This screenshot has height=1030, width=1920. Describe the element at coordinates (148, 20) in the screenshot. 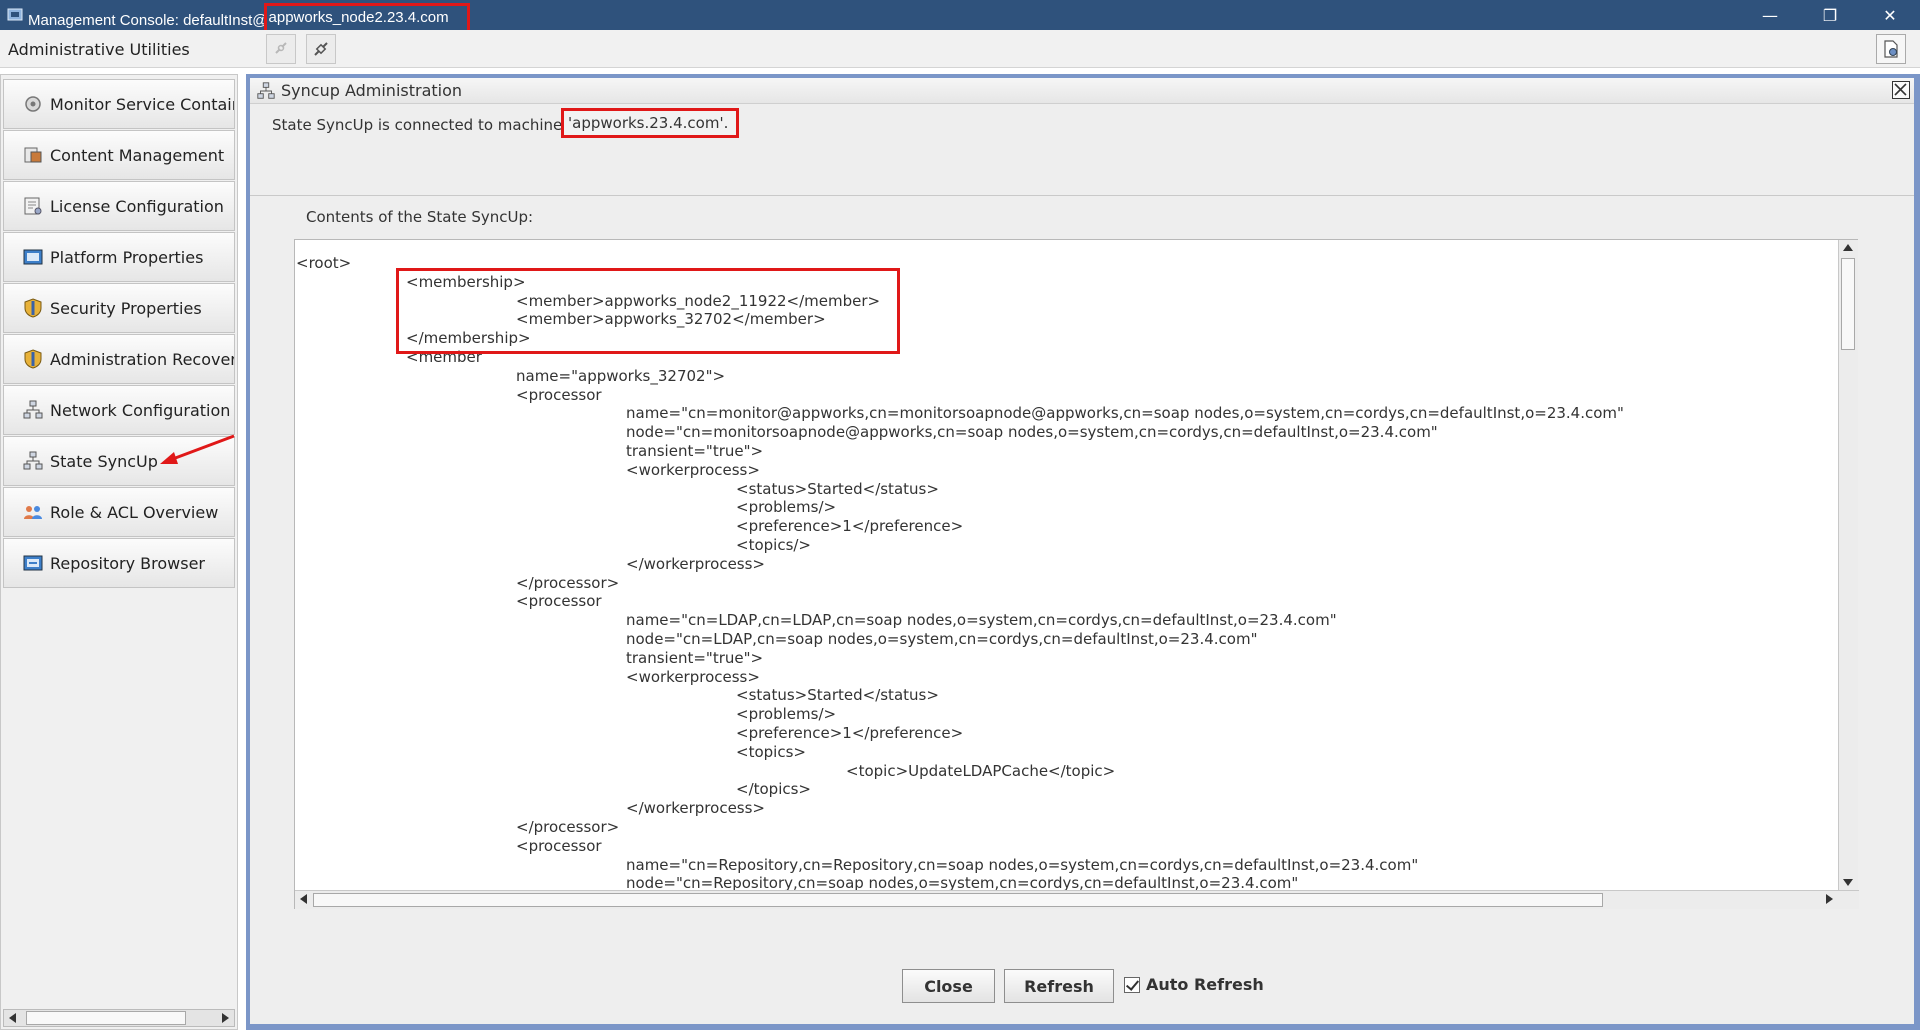

I see `window-title-prefix: Management Console: defaultInst@` at that location.